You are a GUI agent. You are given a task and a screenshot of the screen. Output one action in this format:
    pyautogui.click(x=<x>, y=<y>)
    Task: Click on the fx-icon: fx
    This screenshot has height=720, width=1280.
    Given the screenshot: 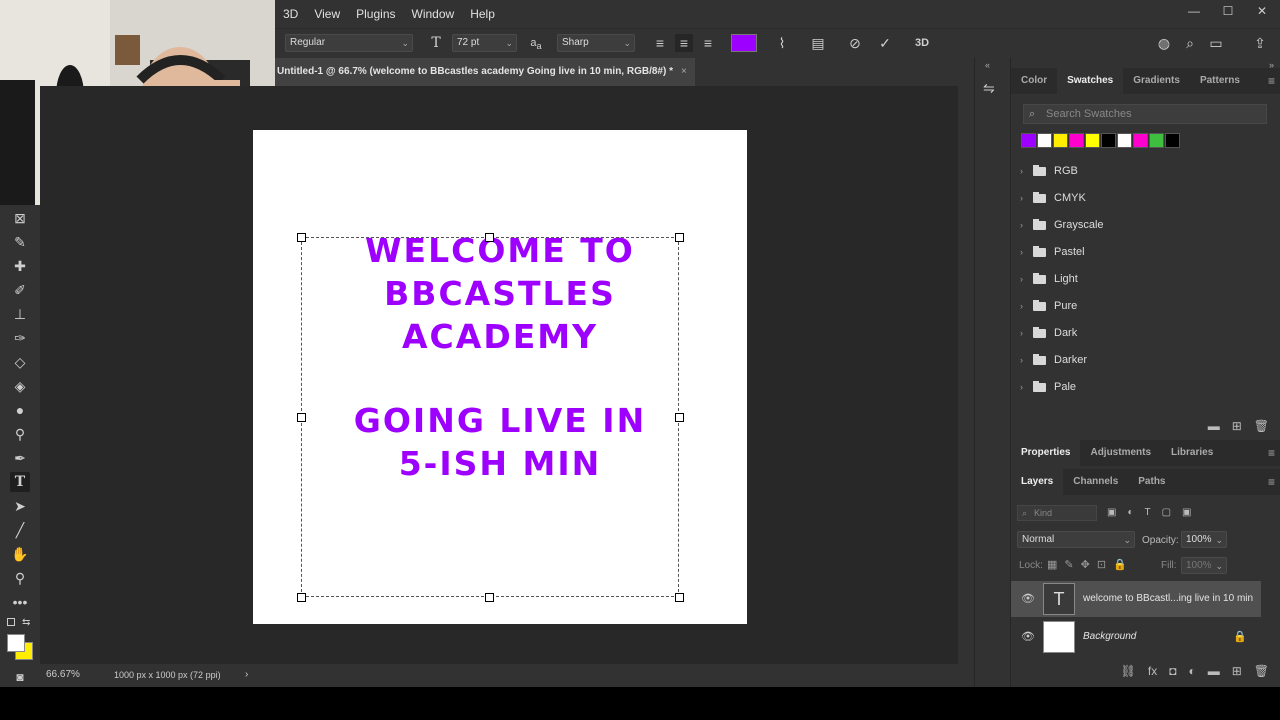 What is the action you would take?
    pyautogui.click(x=1152, y=671)
    